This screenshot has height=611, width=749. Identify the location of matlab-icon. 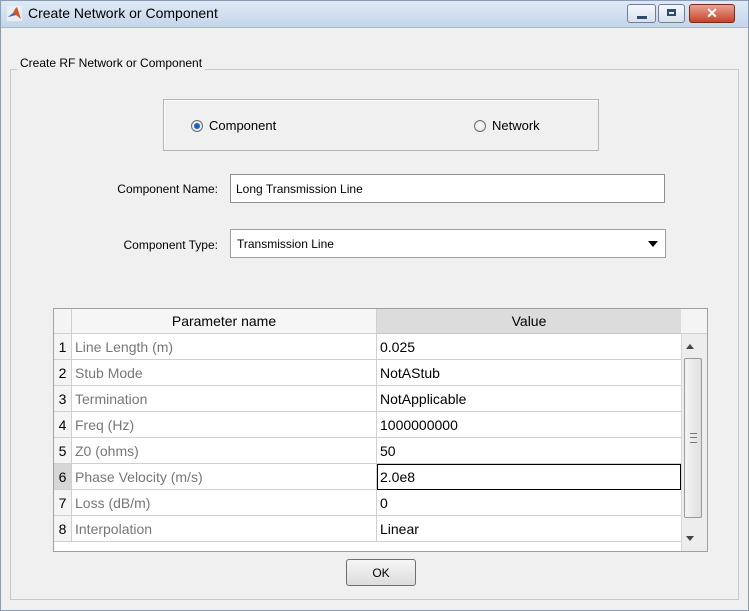
(14, 13).